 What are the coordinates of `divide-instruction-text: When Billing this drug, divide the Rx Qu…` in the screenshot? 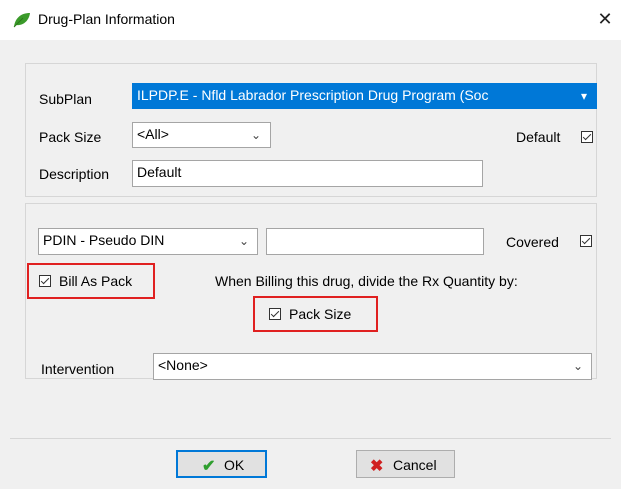 It's located at (366, 281).